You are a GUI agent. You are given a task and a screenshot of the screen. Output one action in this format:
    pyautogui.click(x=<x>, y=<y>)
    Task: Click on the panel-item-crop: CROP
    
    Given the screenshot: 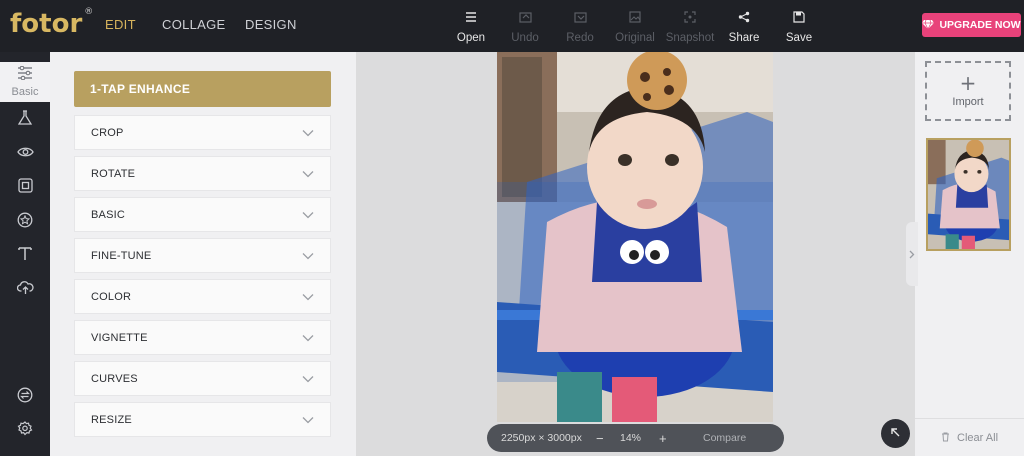 What is the action you would take?
    pyautogui.click(x=202, y=132)
    